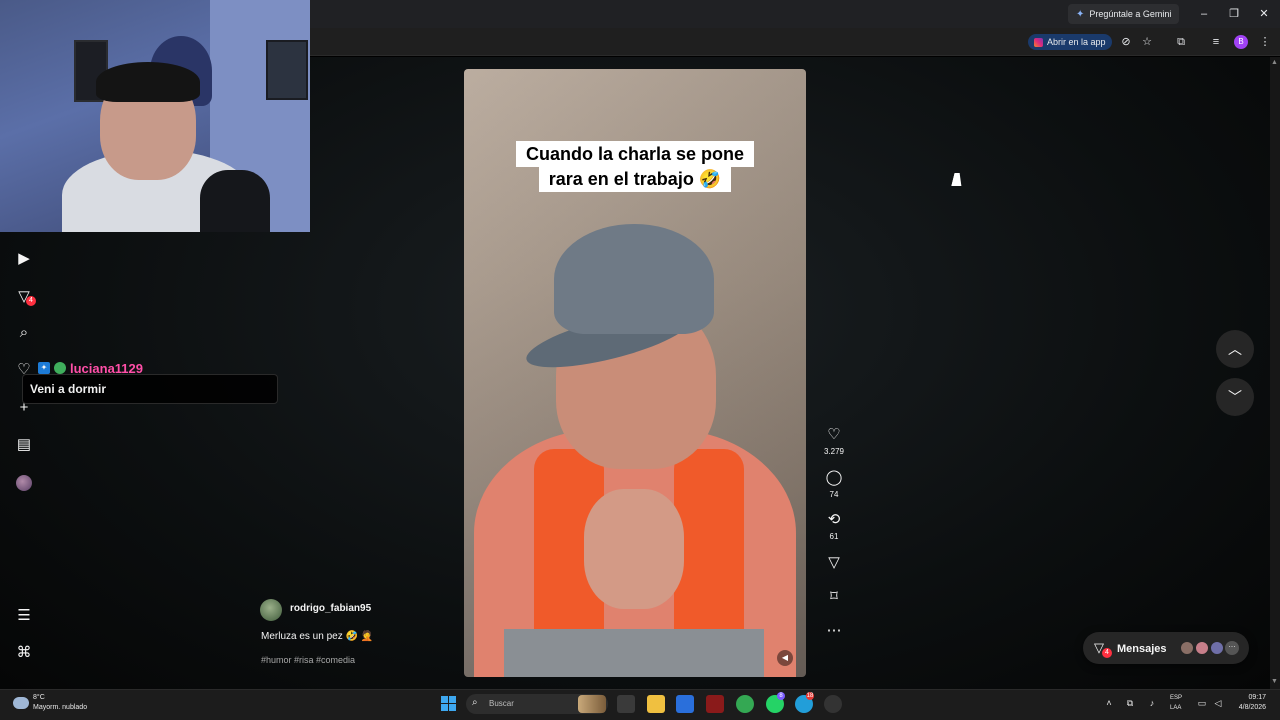 The height and width of the screenshot is (720, 1280). I want to click on notification-badge: 4, so click(31, 301).